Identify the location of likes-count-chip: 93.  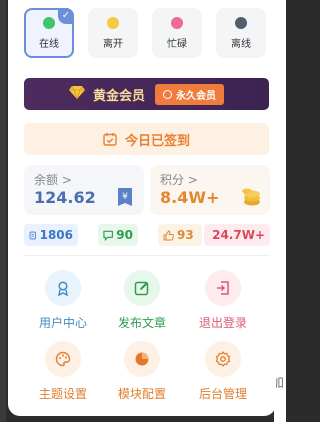
(180, 235).